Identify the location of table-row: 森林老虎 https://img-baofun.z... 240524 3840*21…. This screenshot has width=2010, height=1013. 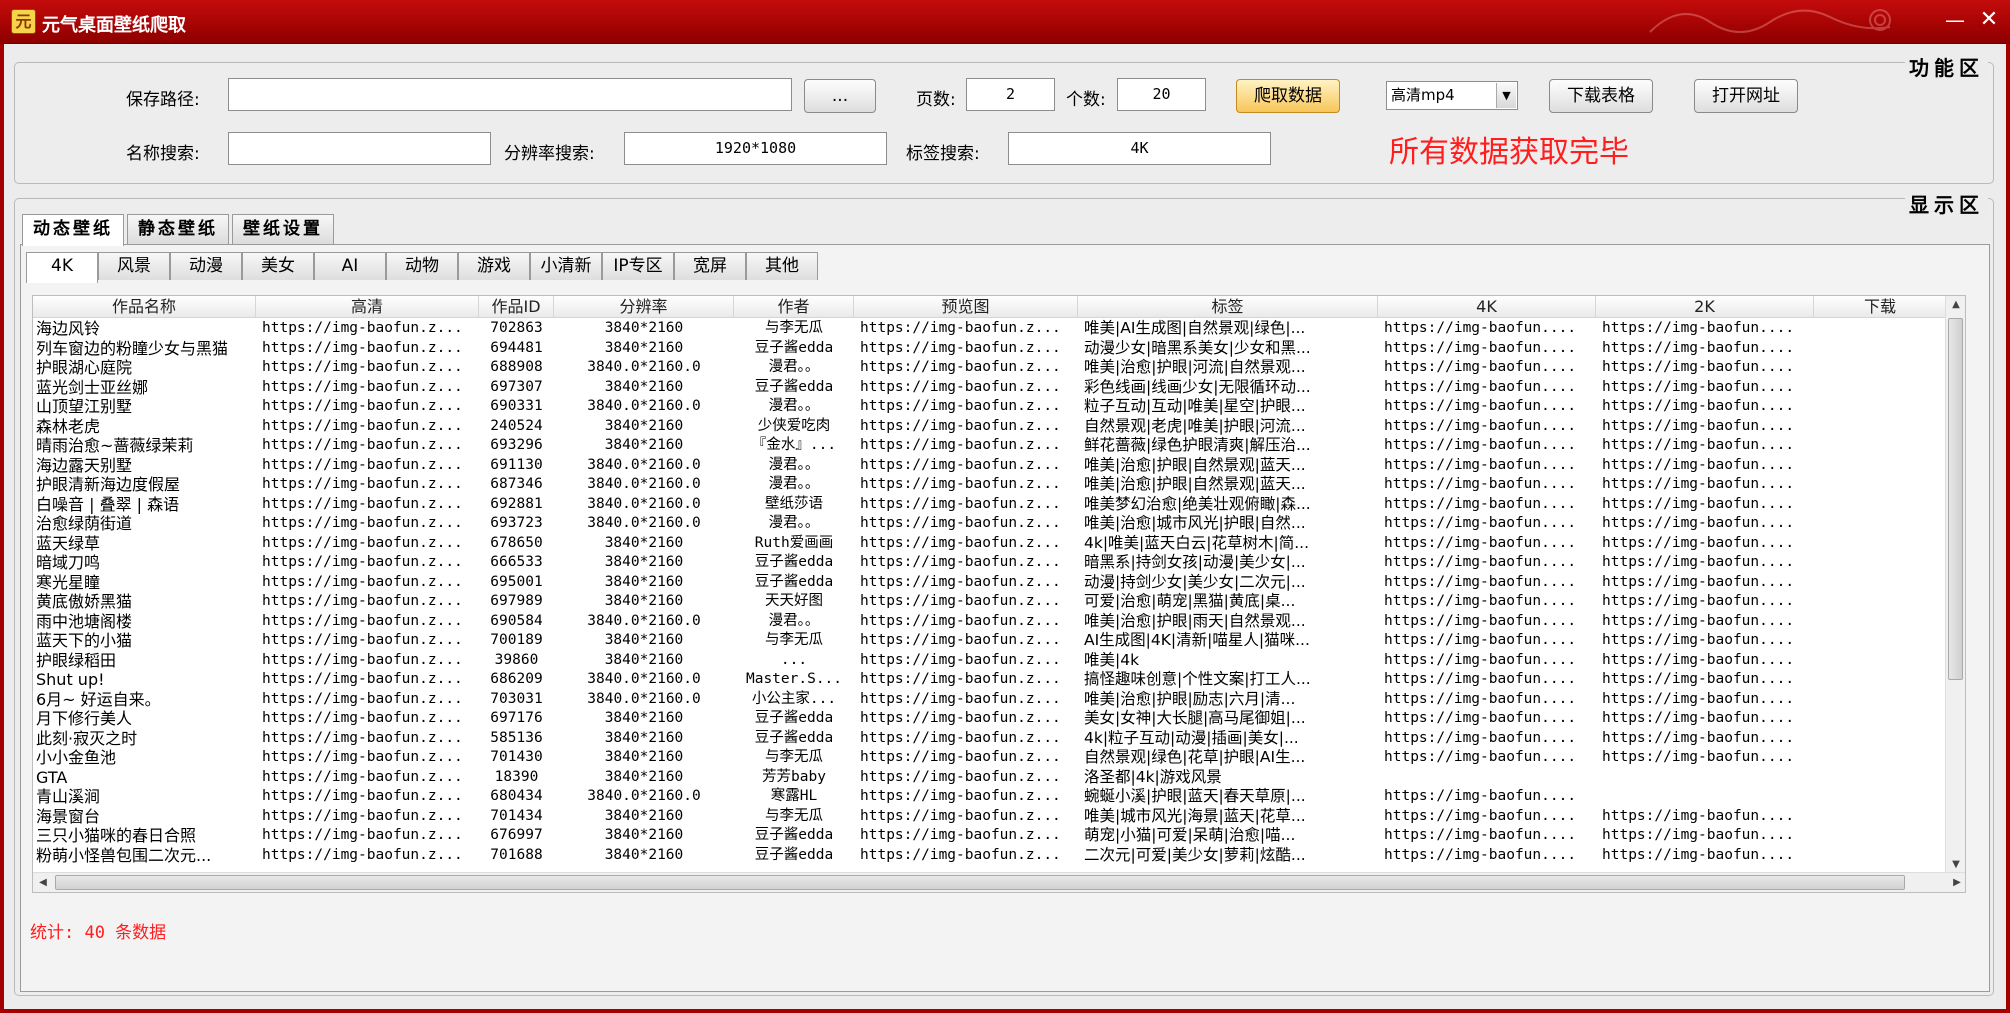
(990, 427).